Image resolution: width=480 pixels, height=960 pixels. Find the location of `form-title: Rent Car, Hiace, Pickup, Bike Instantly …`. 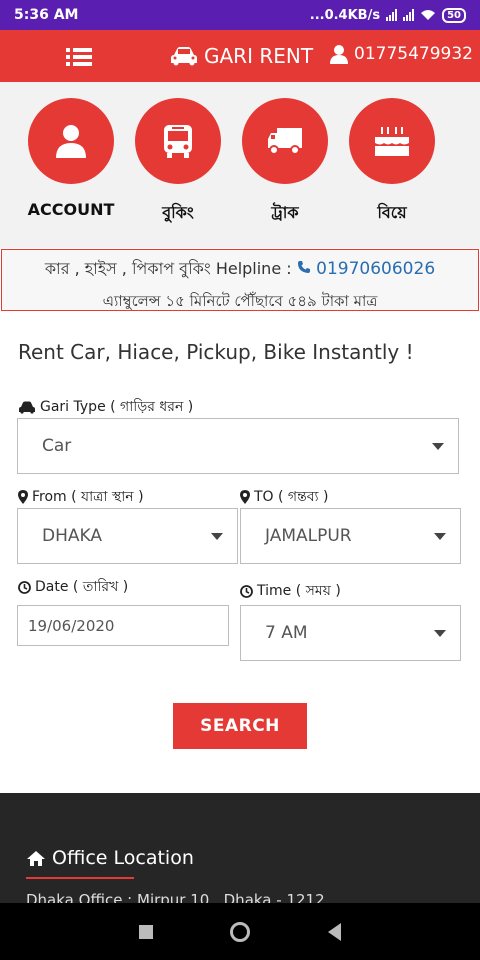

form-title: Rent Car, Hiace, Pickup, Bike Instantly … is located at coordinates (216, 352).